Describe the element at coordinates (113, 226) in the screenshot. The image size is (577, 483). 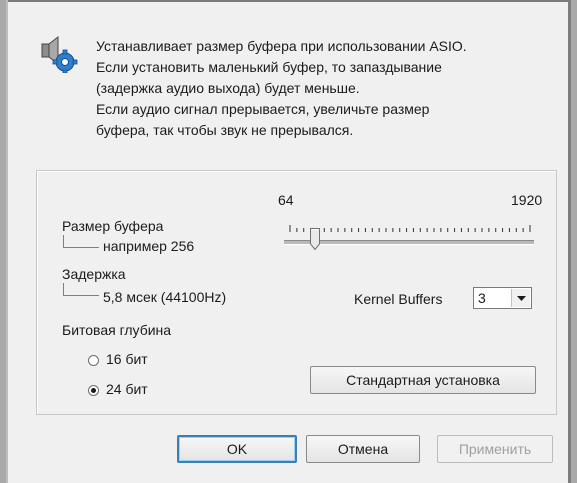
I see `buffer-size-label: Размер буфера` at that location.